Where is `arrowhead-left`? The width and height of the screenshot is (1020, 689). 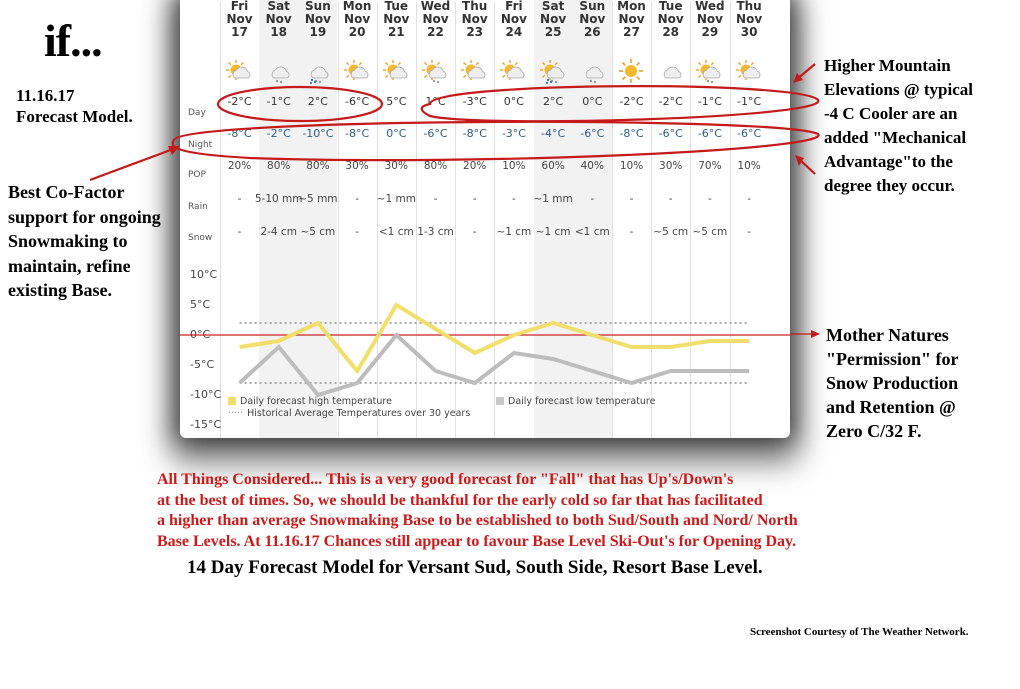
arrowhead-left is located at coordinates (174, 150).